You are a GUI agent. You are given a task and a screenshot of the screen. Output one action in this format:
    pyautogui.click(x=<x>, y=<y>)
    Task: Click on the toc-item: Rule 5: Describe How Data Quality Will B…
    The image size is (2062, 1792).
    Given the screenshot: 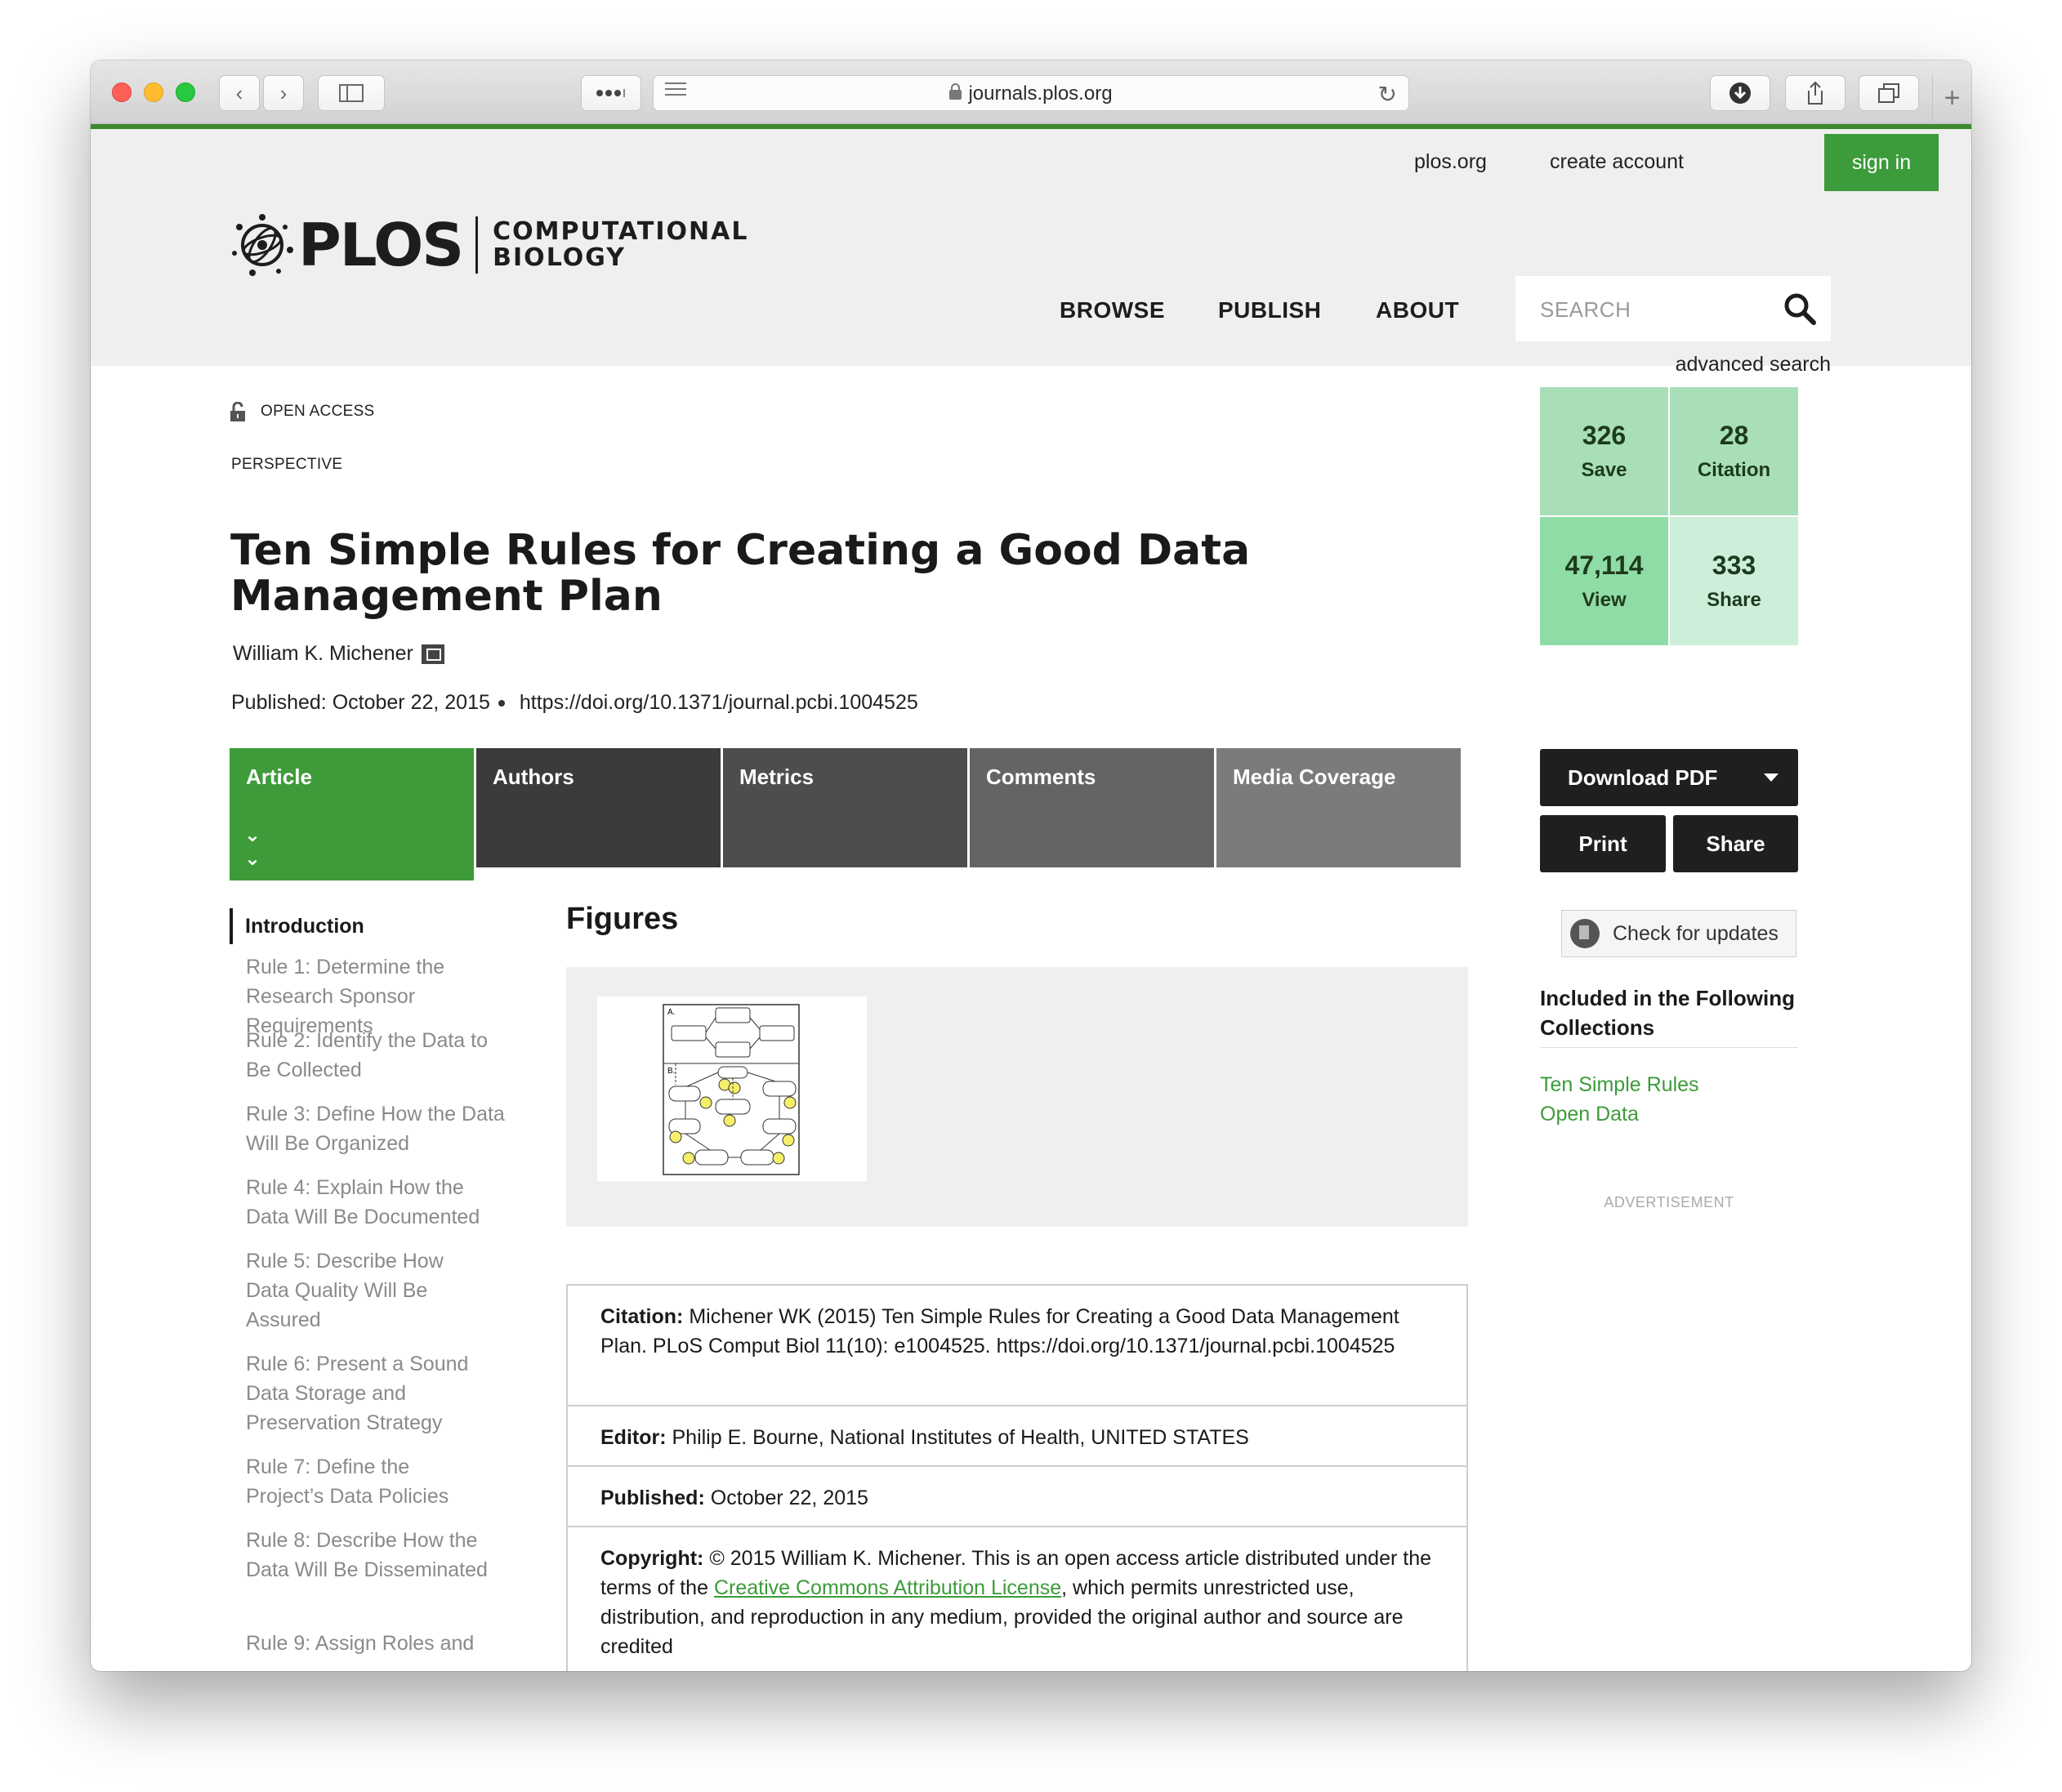 What is the action you would take?
    pyautogui.click(x=360, y=1291)
    